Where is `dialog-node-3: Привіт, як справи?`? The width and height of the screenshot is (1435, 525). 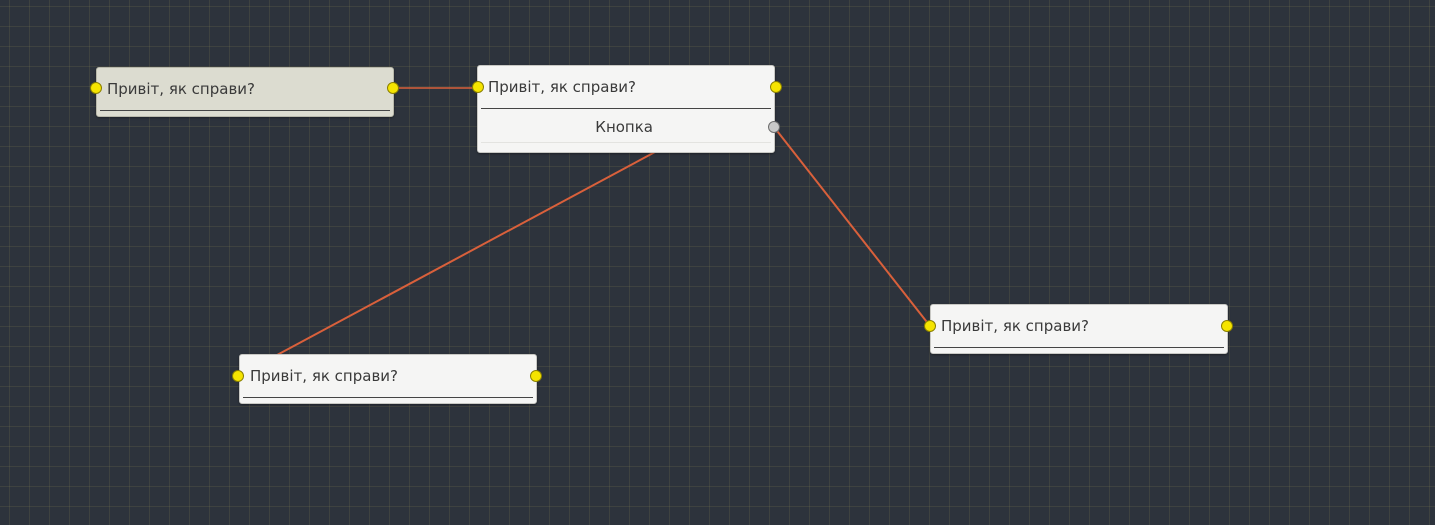 dialog-node-3: Привіт, як справи? is located at coordinates (388, 379).